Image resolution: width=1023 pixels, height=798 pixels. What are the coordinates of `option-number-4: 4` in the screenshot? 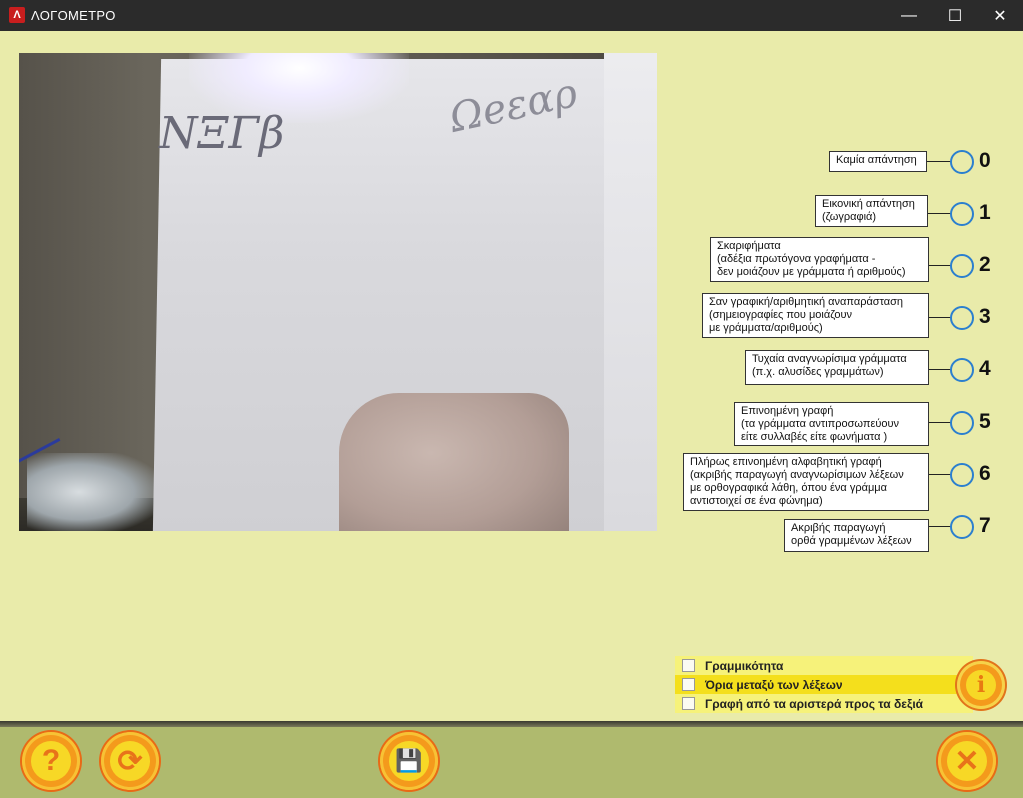 It's located at (985, 368).